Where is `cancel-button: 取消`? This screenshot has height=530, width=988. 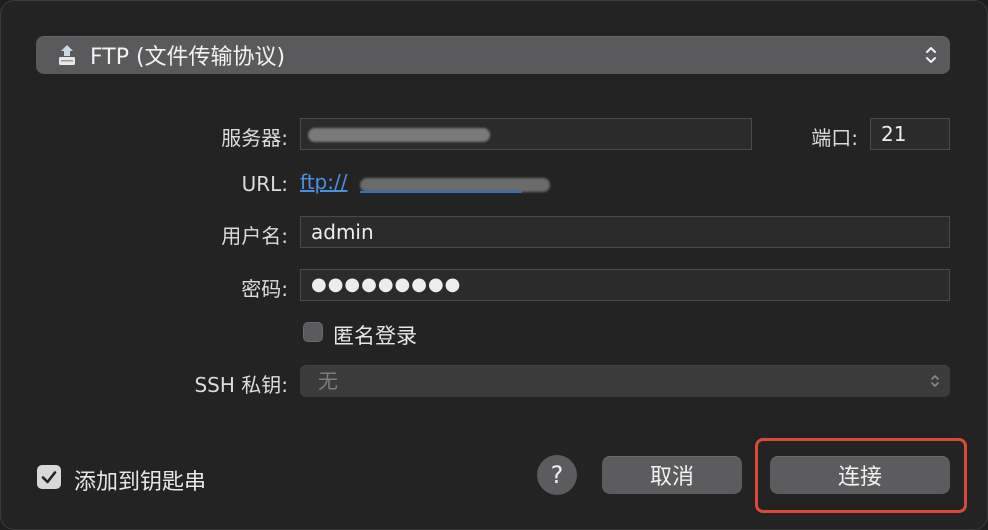
cancel-button: 取消 is located at coordinates (672, 475).